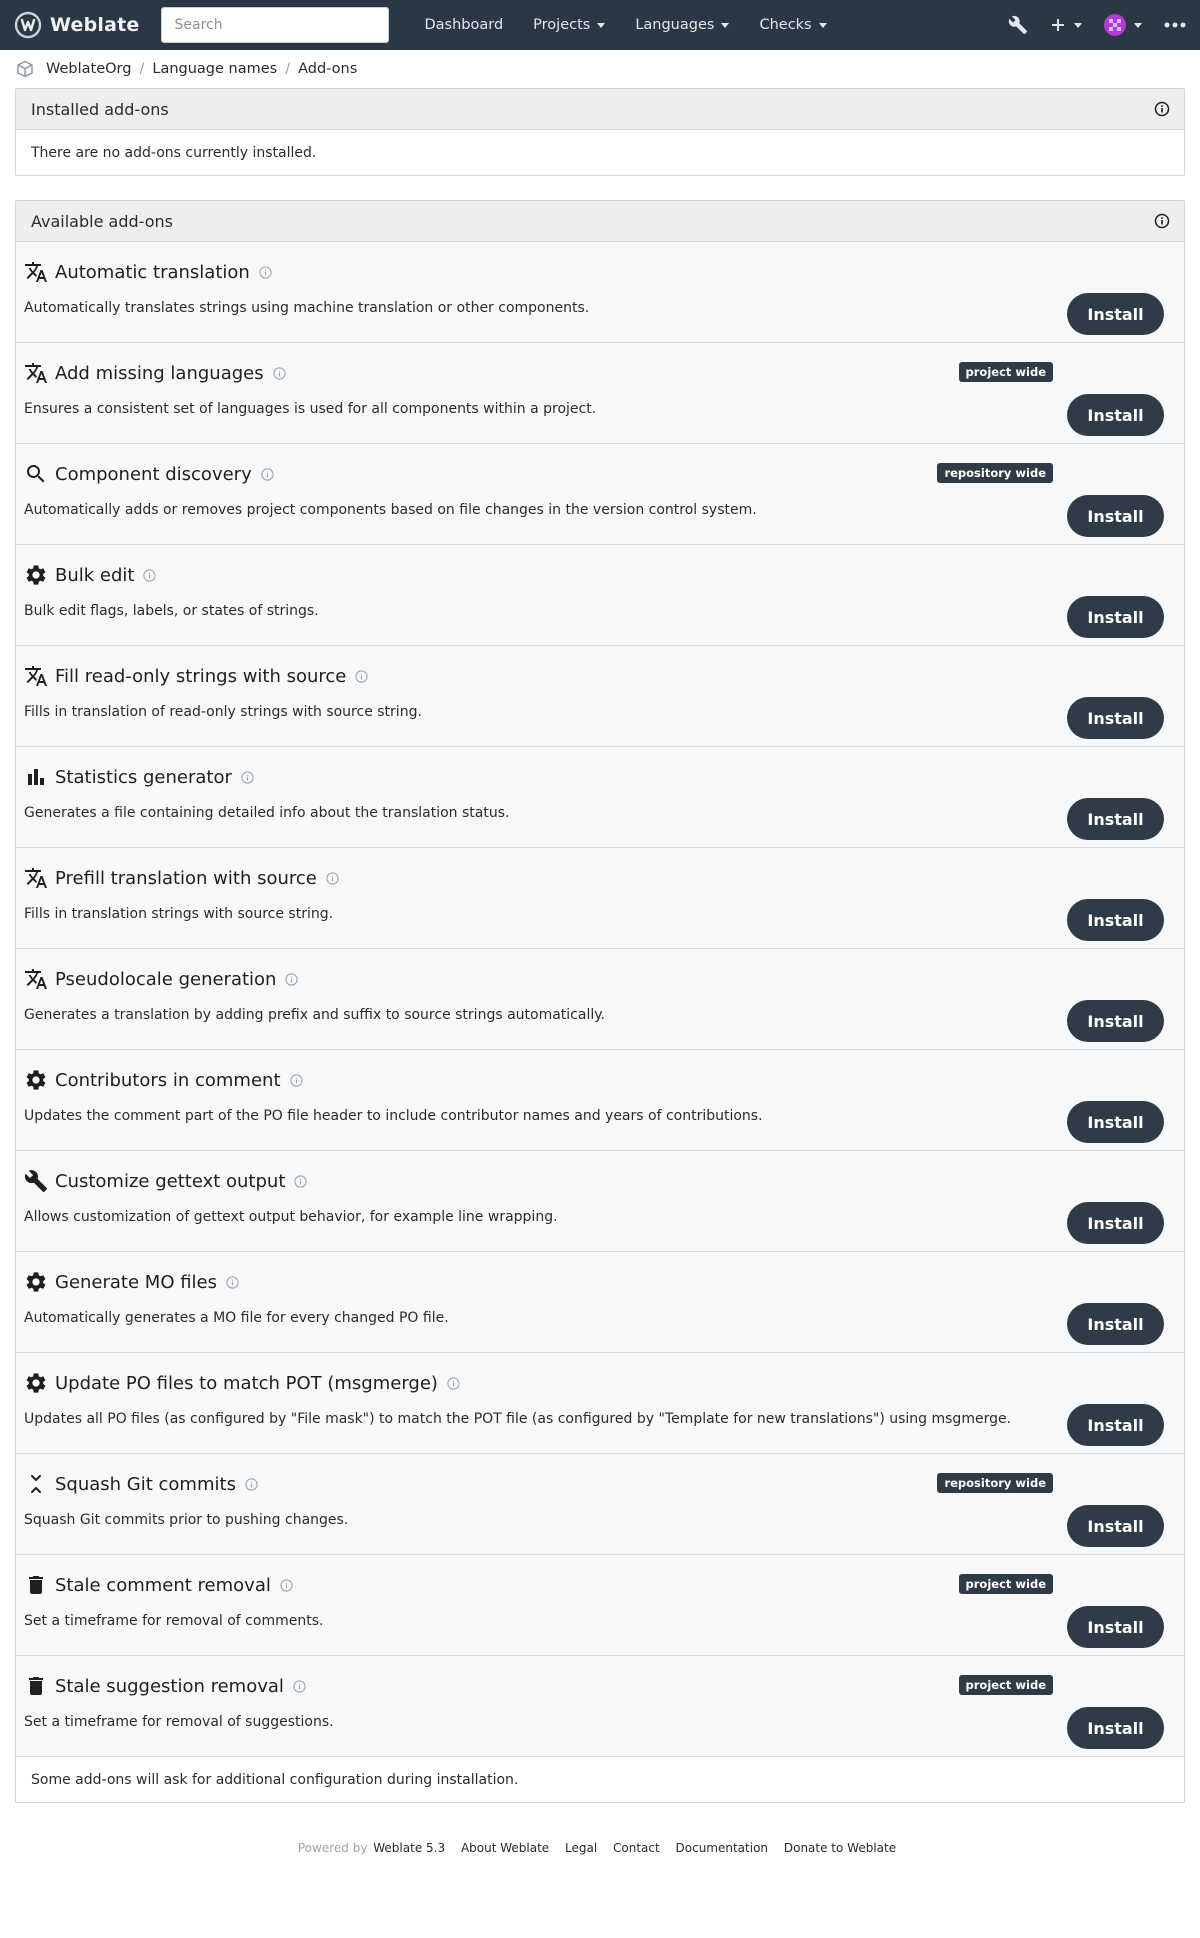 This screenshot has height=1938, width=1200. Describe the element at coordinates (36, 1686) in the screenshot. I see `trash-icon` at that location.